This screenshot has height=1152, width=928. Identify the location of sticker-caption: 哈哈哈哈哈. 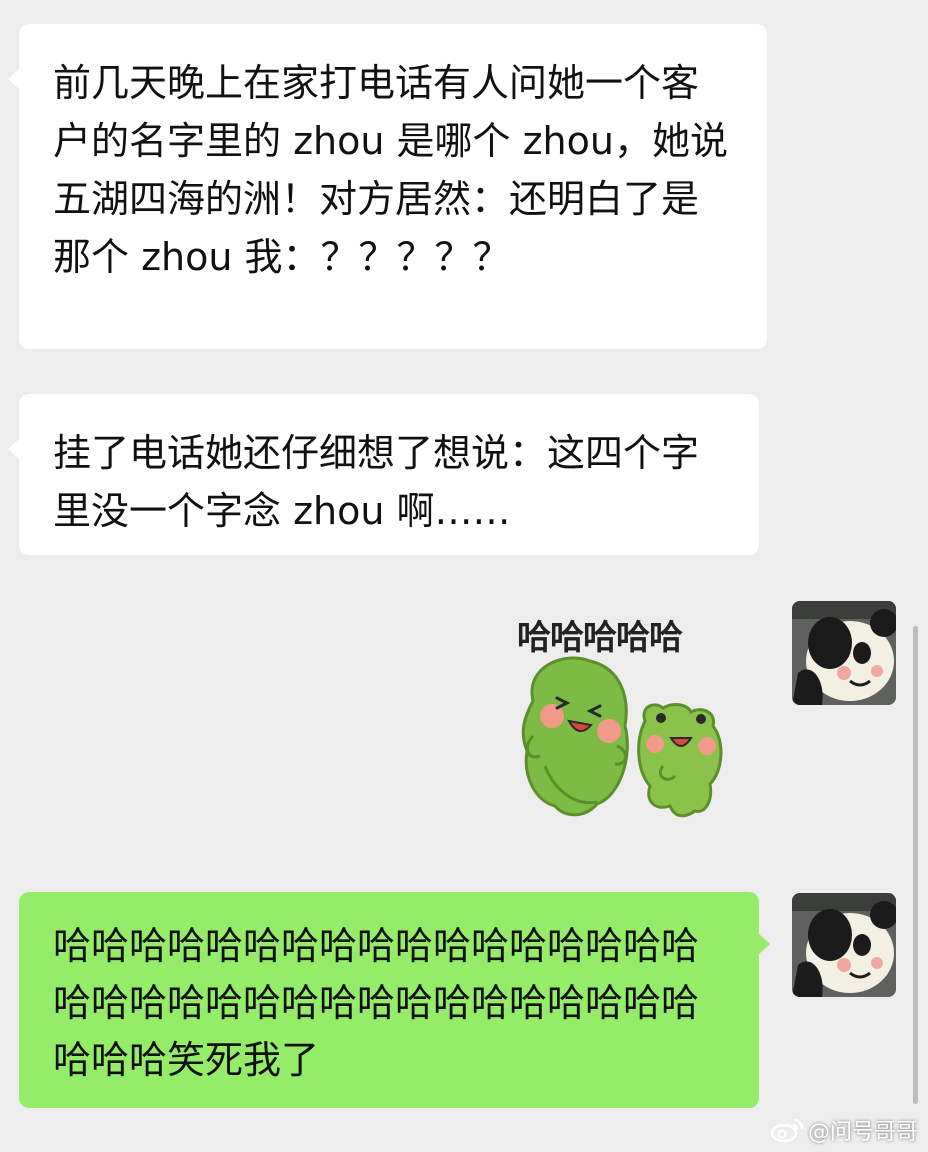
(600, 638).